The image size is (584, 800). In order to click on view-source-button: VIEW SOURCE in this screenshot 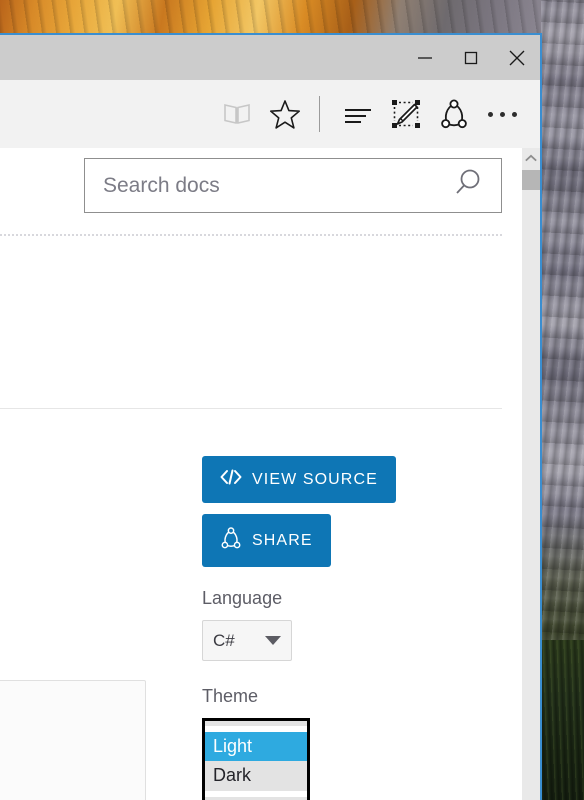, I will do `click(299, 479)`.